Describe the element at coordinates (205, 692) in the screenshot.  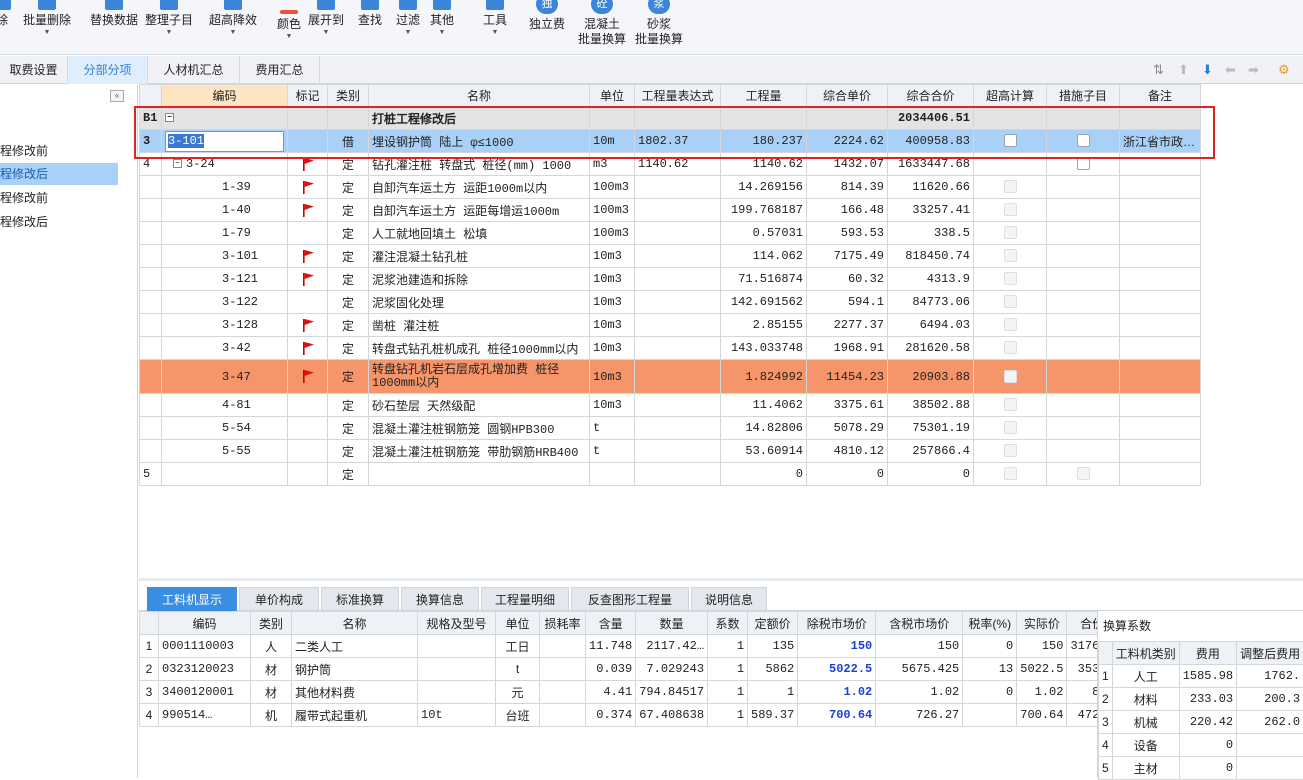
I see `code-cell: 3400120001` at that location.